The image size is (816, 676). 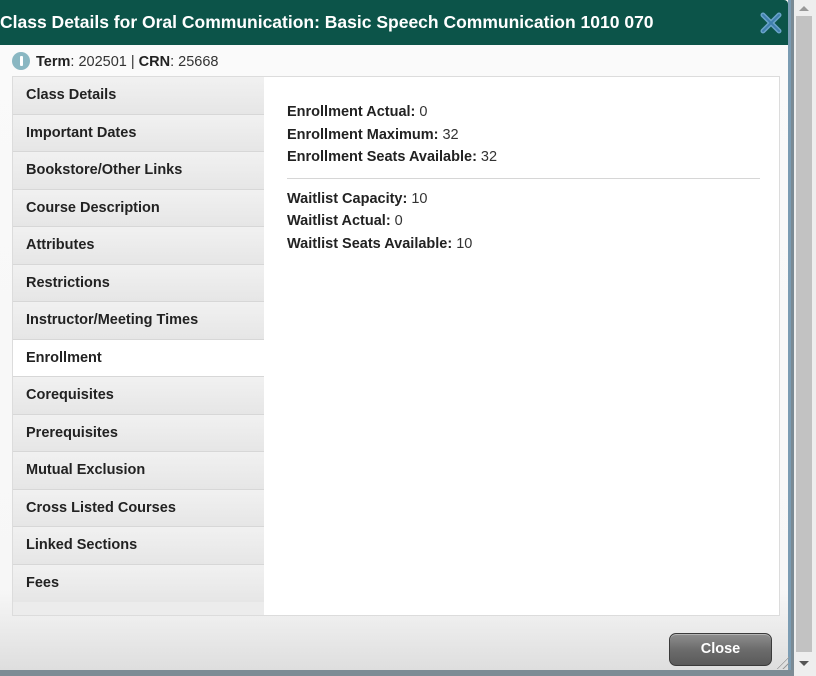 I want to click on page-scrollbar, so click(x=805, y=338).